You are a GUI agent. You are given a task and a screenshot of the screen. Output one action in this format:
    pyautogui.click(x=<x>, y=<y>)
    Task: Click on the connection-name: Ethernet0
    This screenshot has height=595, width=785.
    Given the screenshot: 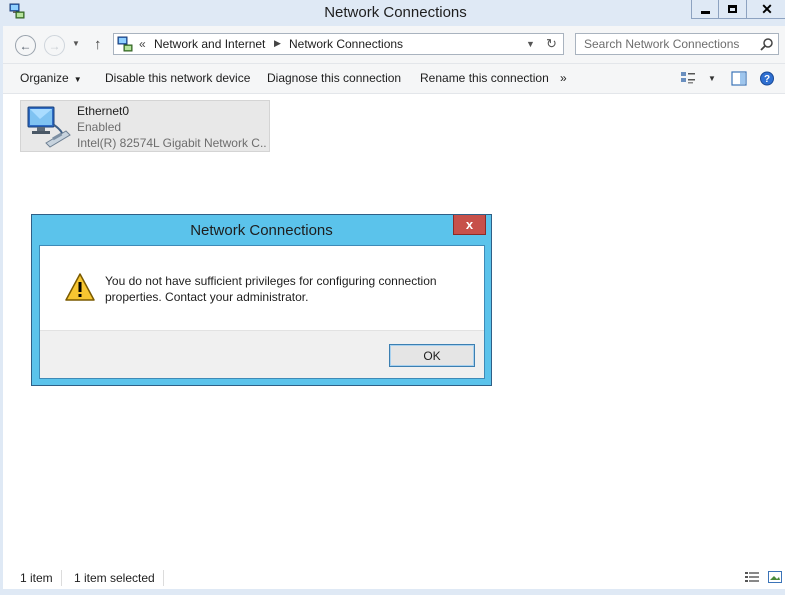 What is the action you would take?
    pyautogui.click(x=103, y=111)
    